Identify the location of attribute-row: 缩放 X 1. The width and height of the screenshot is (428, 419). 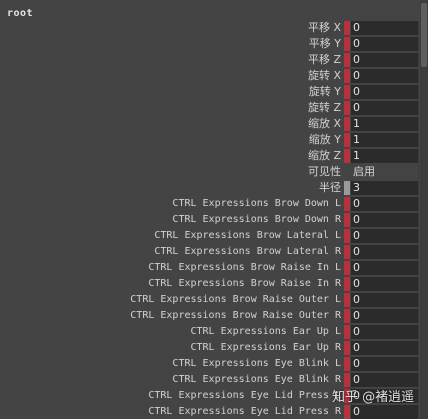
(210, 124).